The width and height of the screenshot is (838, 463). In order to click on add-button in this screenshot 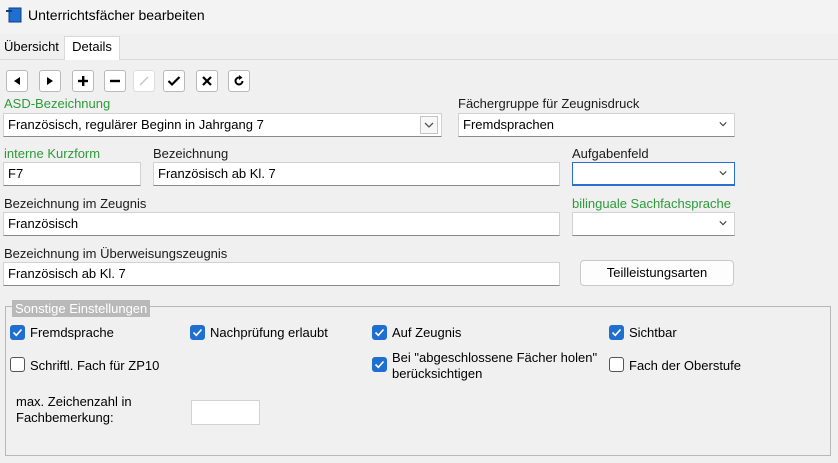, I will do `click(83, 81)`.